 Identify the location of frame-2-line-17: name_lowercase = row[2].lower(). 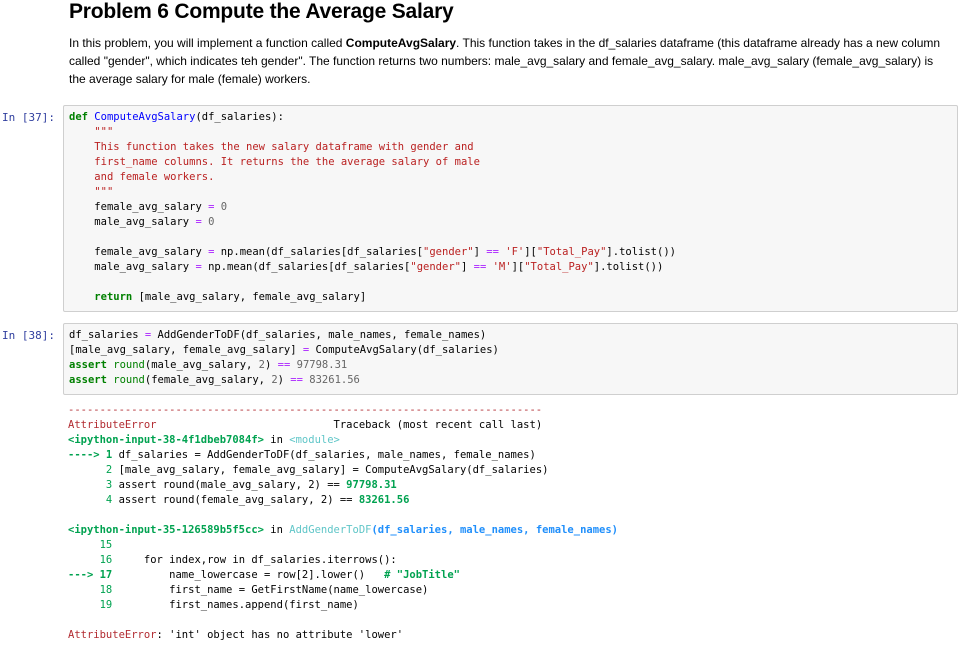
(242, 575).